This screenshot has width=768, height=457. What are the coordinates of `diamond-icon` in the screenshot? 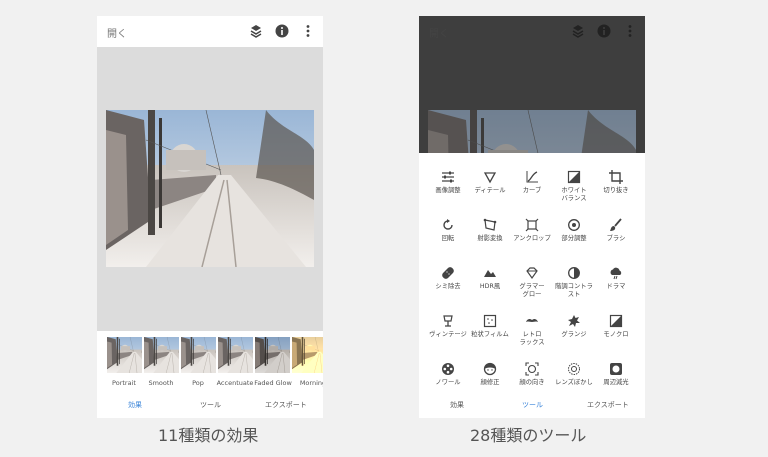 It's located at (532, 273).